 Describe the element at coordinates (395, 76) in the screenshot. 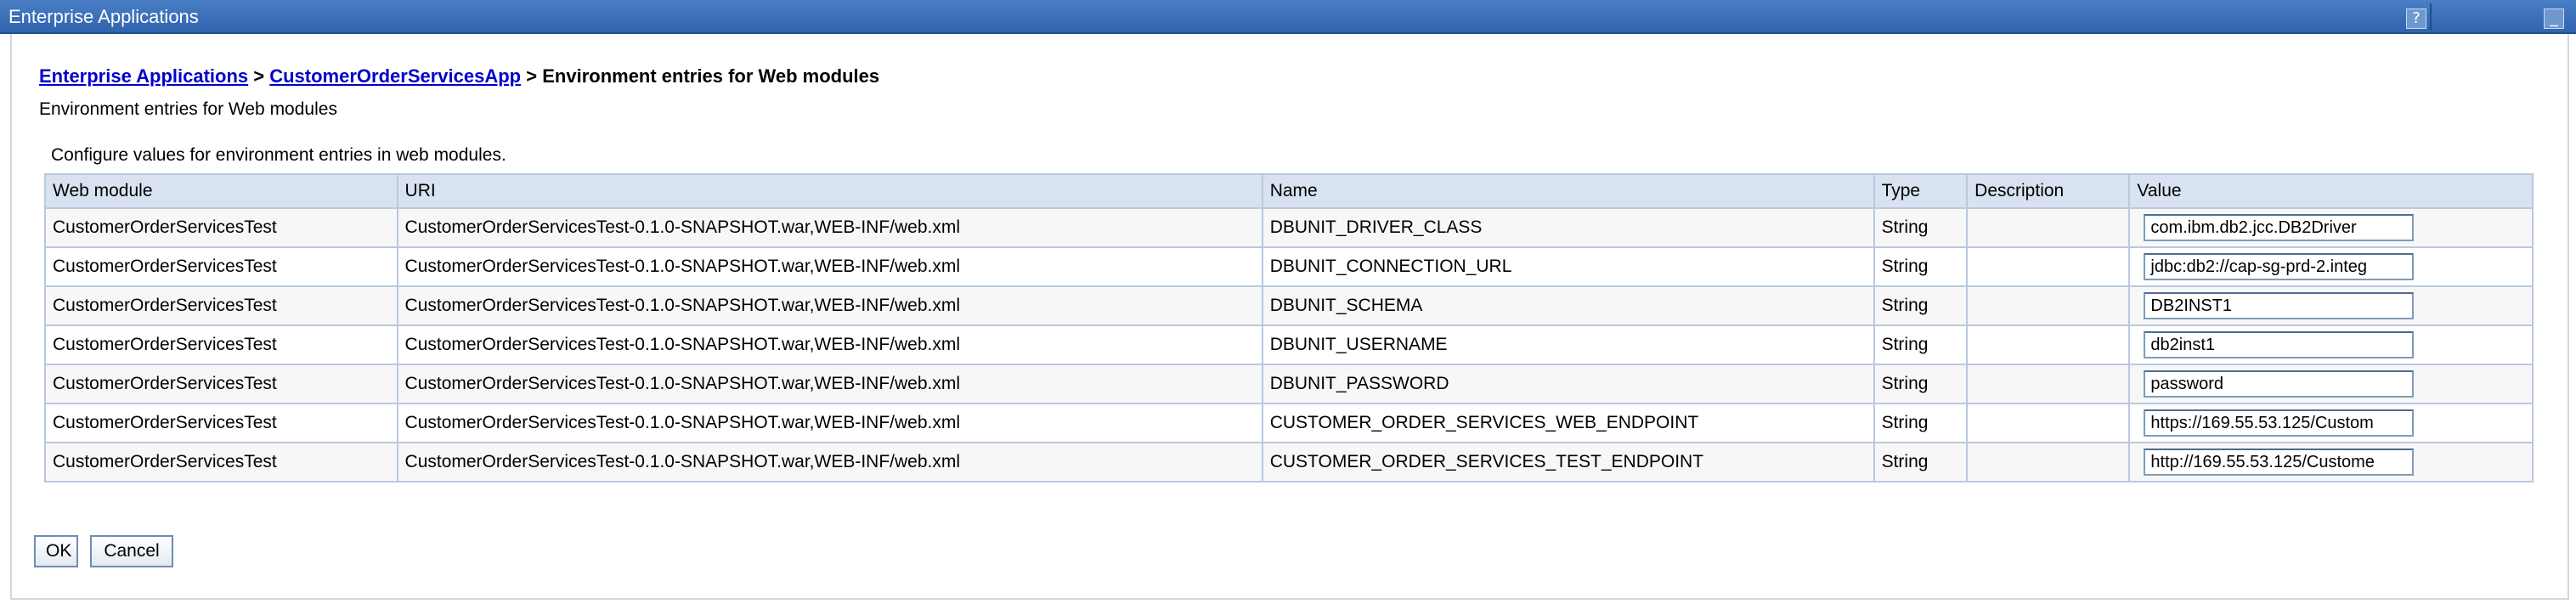

I see `breadcrumb-link-app: CustomerOrderServicesApp` at that location.